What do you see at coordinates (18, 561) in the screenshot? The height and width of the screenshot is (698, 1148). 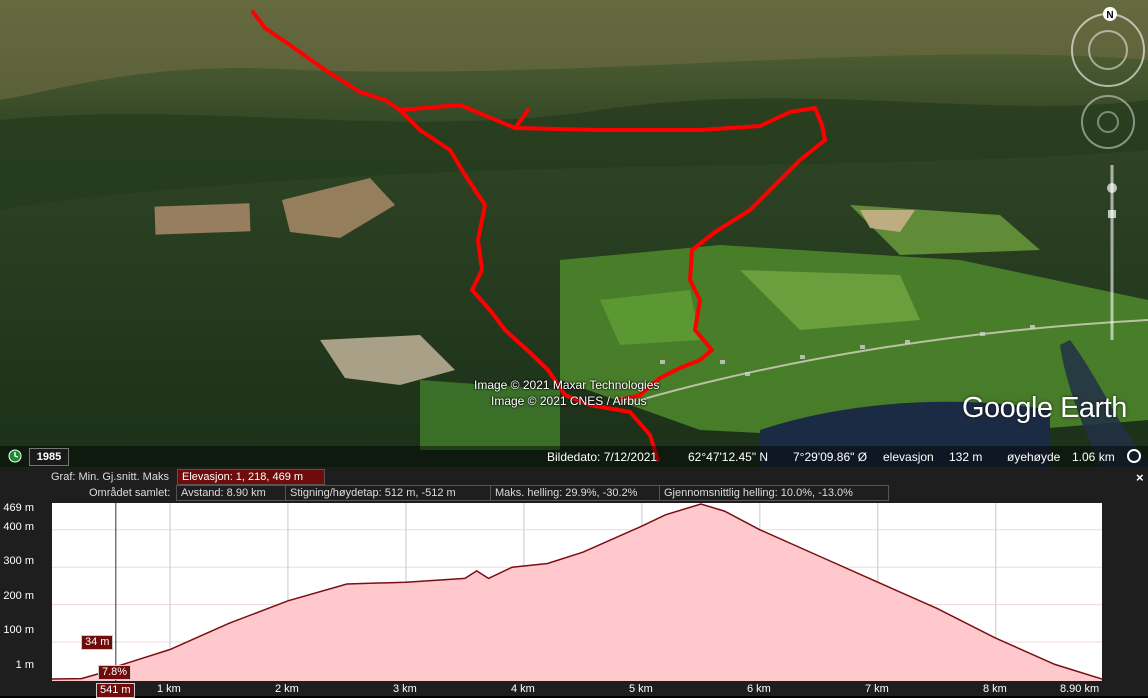 I see `y-tick-label: 300 m` at bounding box center [18, 561].